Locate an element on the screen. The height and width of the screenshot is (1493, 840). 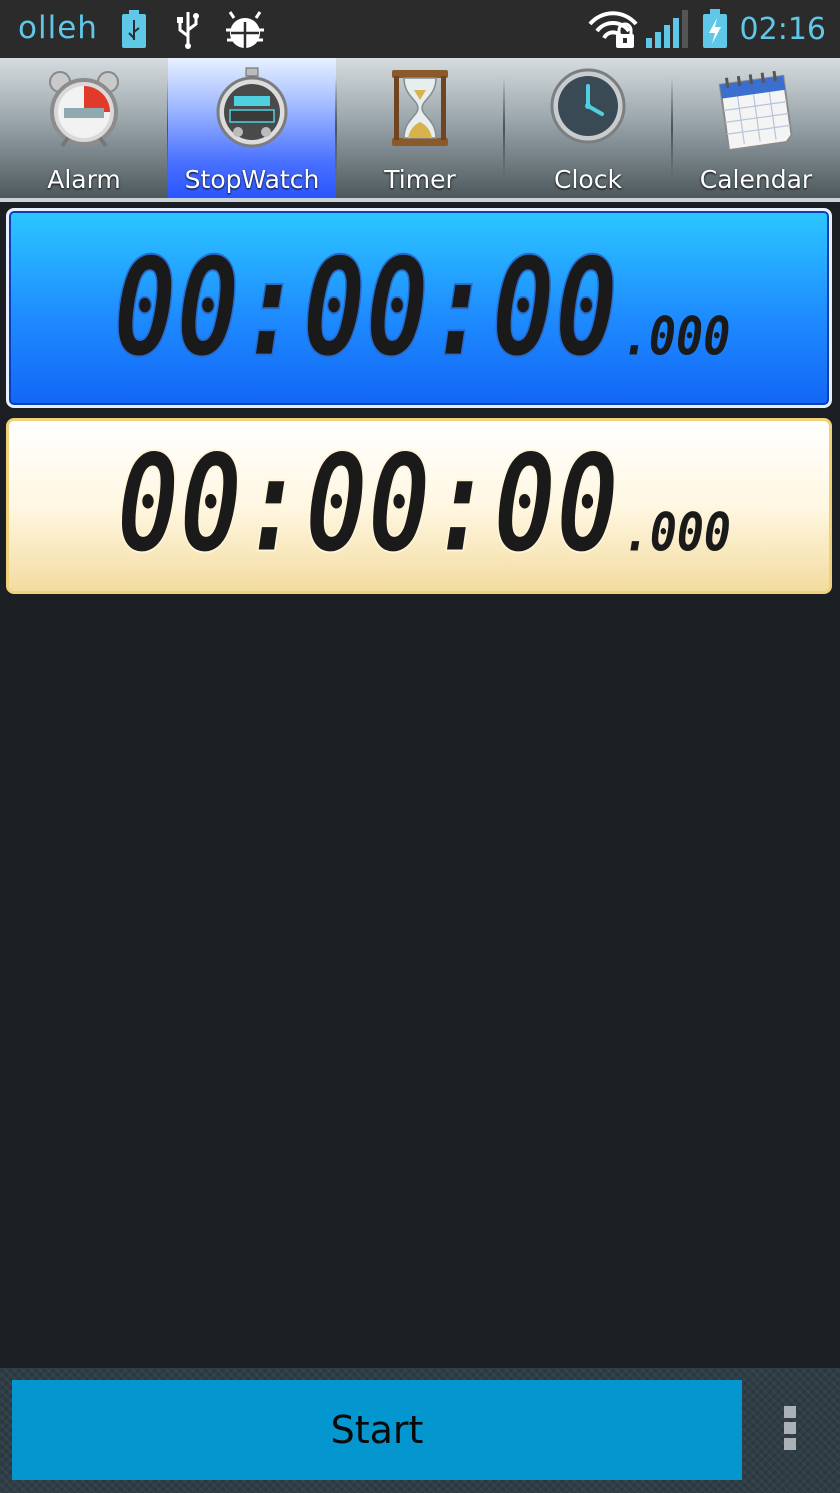
start-button: Start is located at coordinates (377, 1430).